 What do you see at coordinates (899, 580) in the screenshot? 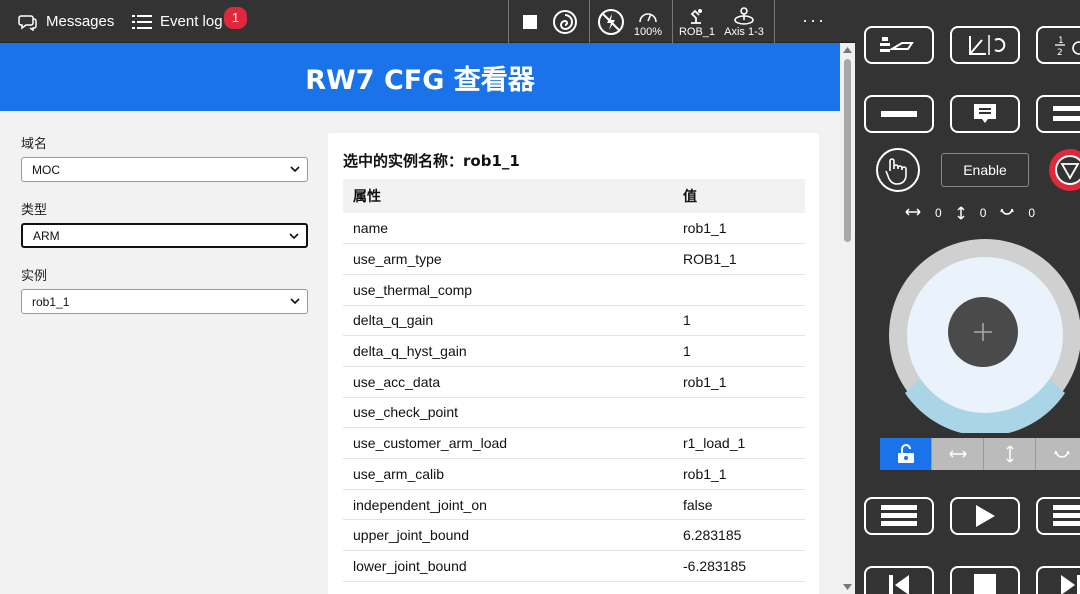
I see `step-backward-button` at bounding box center [899, 580].